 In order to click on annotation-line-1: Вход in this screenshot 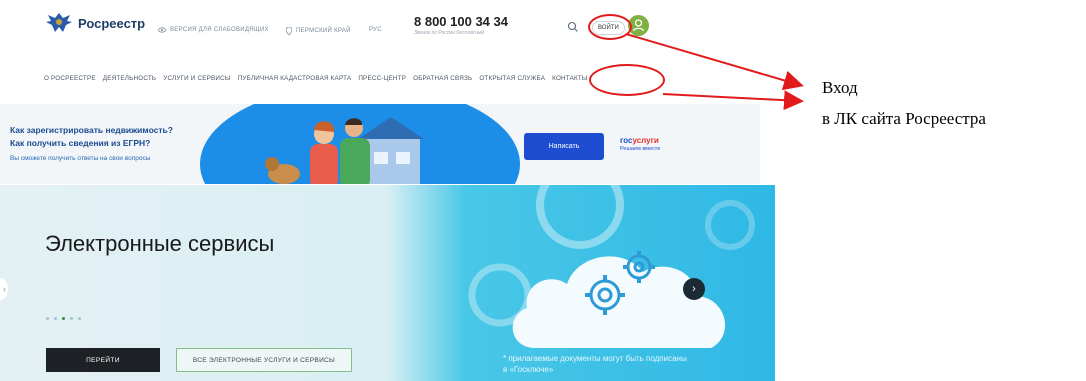, I will do `click(840, 87)`.